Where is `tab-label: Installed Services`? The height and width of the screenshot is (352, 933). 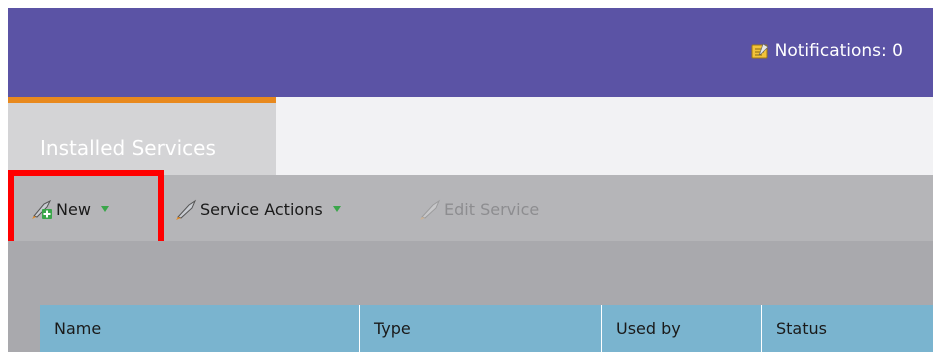 tab-label: Installed Services is located at coordinates (128, 148).